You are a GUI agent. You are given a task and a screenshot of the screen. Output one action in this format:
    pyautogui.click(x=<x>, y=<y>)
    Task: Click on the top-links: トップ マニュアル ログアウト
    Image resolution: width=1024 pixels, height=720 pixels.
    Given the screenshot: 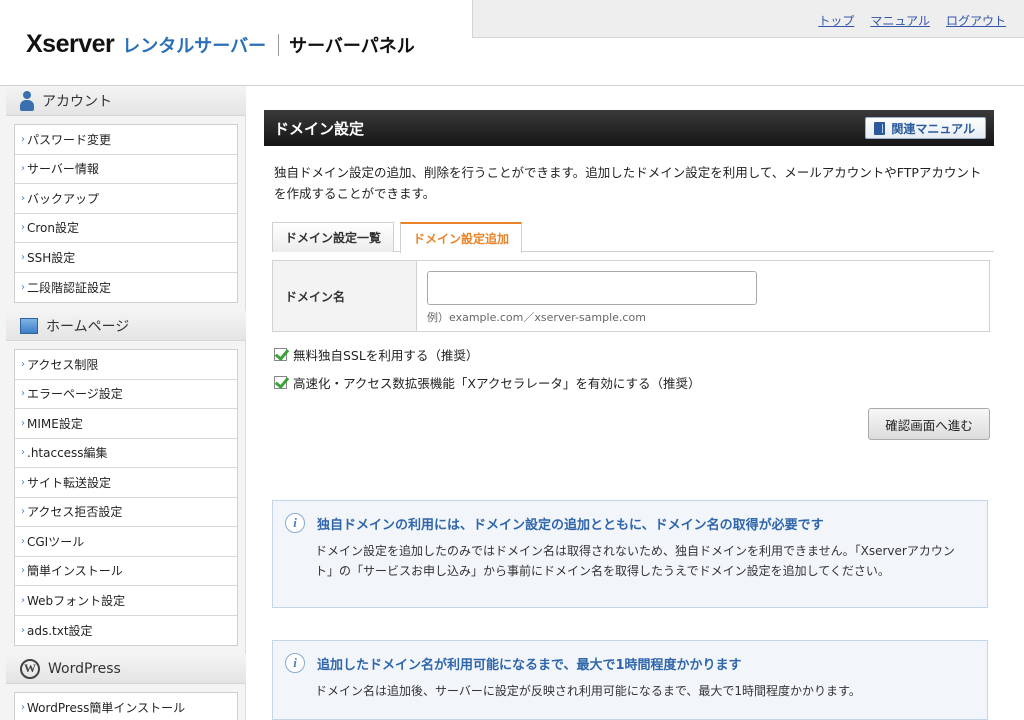 What is the action you would take?
    pyautogui.click(x=912, y=20)
    